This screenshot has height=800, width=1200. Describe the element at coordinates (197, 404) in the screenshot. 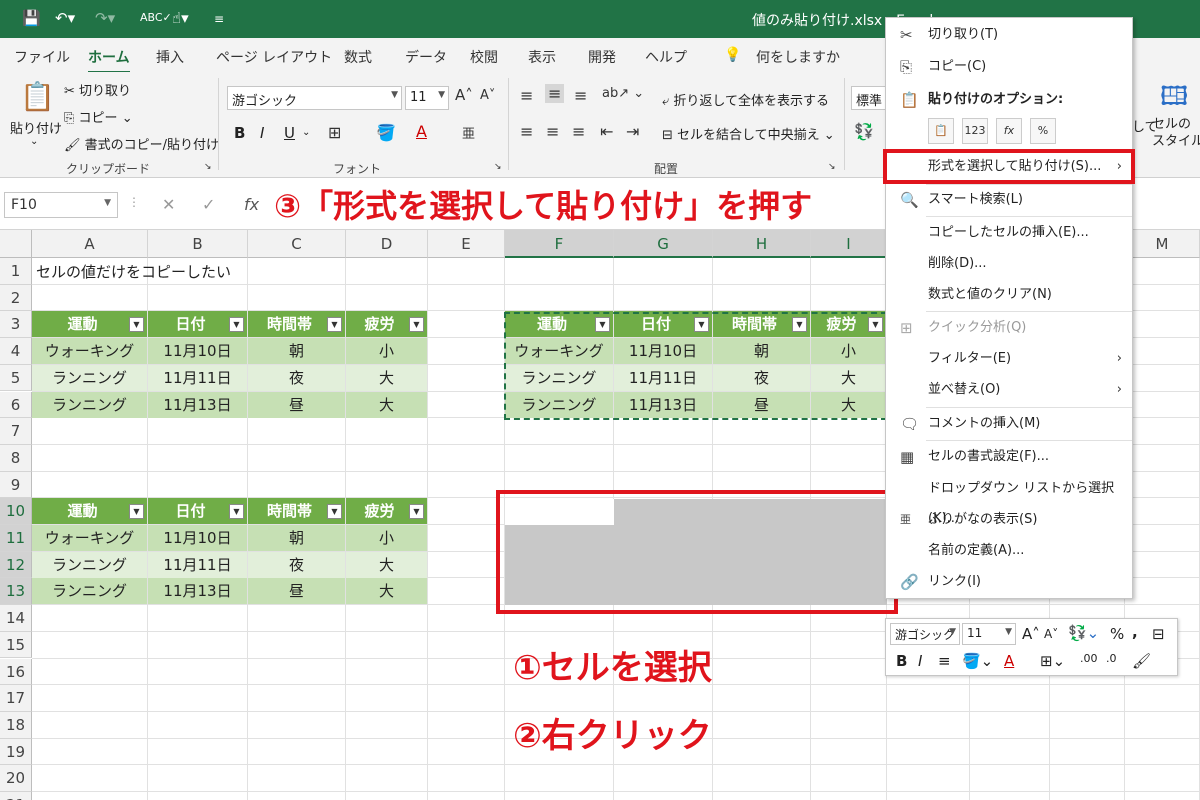

I see `table-a-cell: 11月13日` at that location.